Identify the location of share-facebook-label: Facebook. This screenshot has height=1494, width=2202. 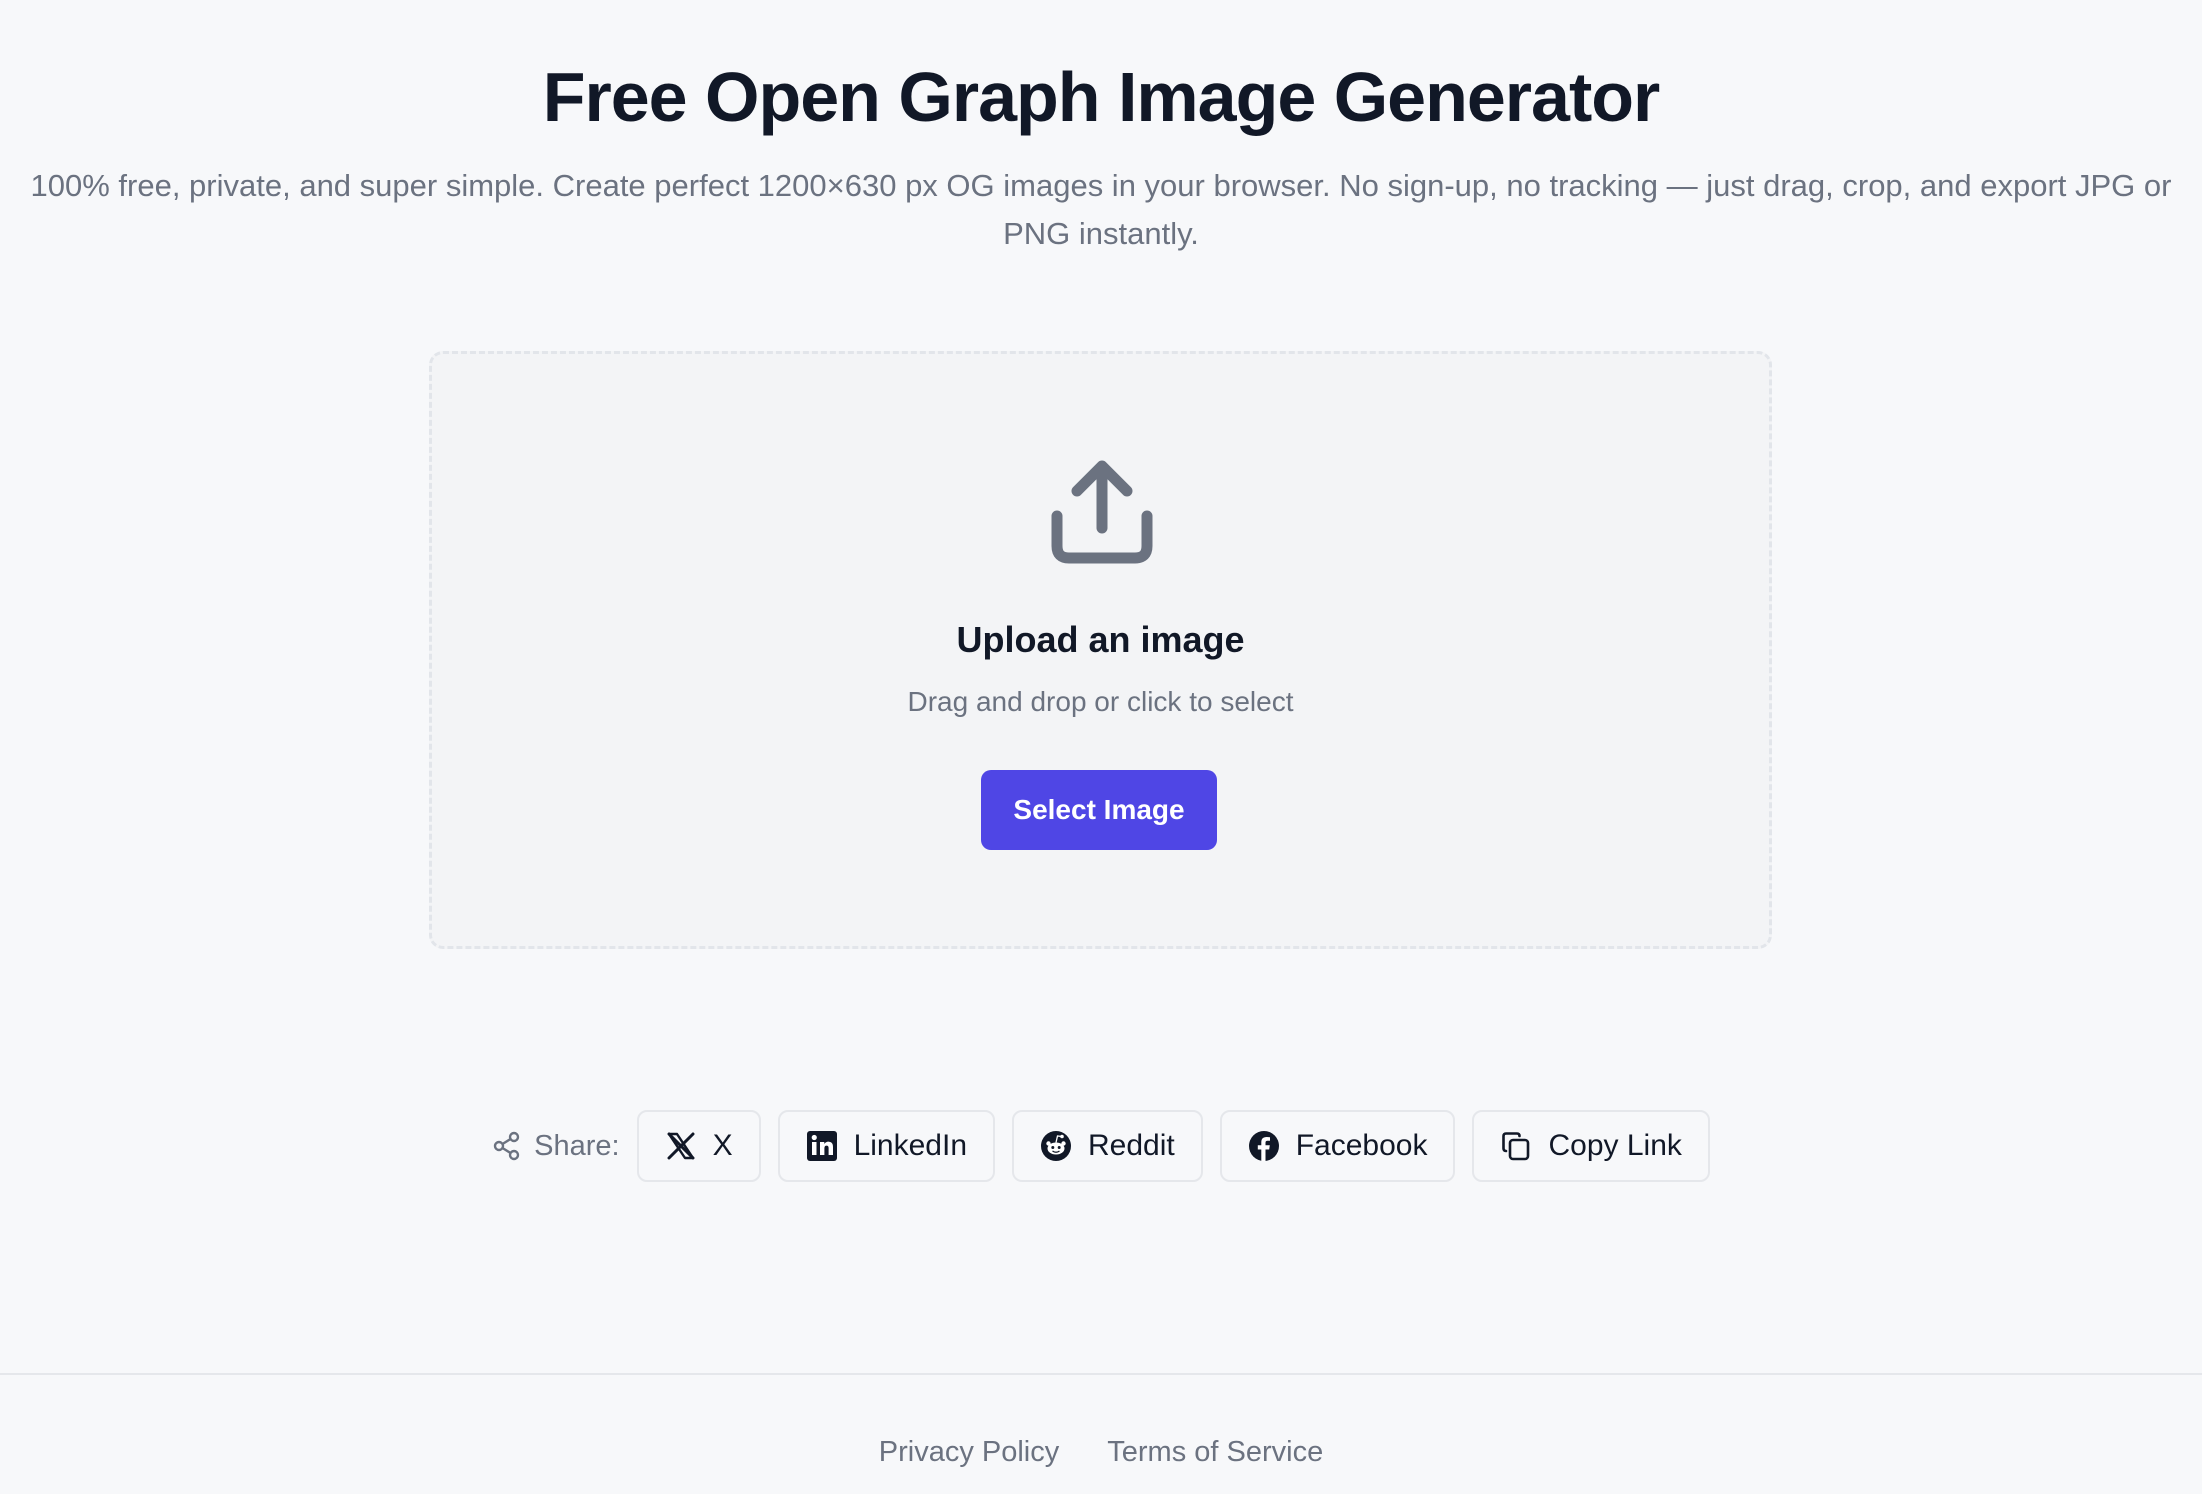
(1361, 1145).